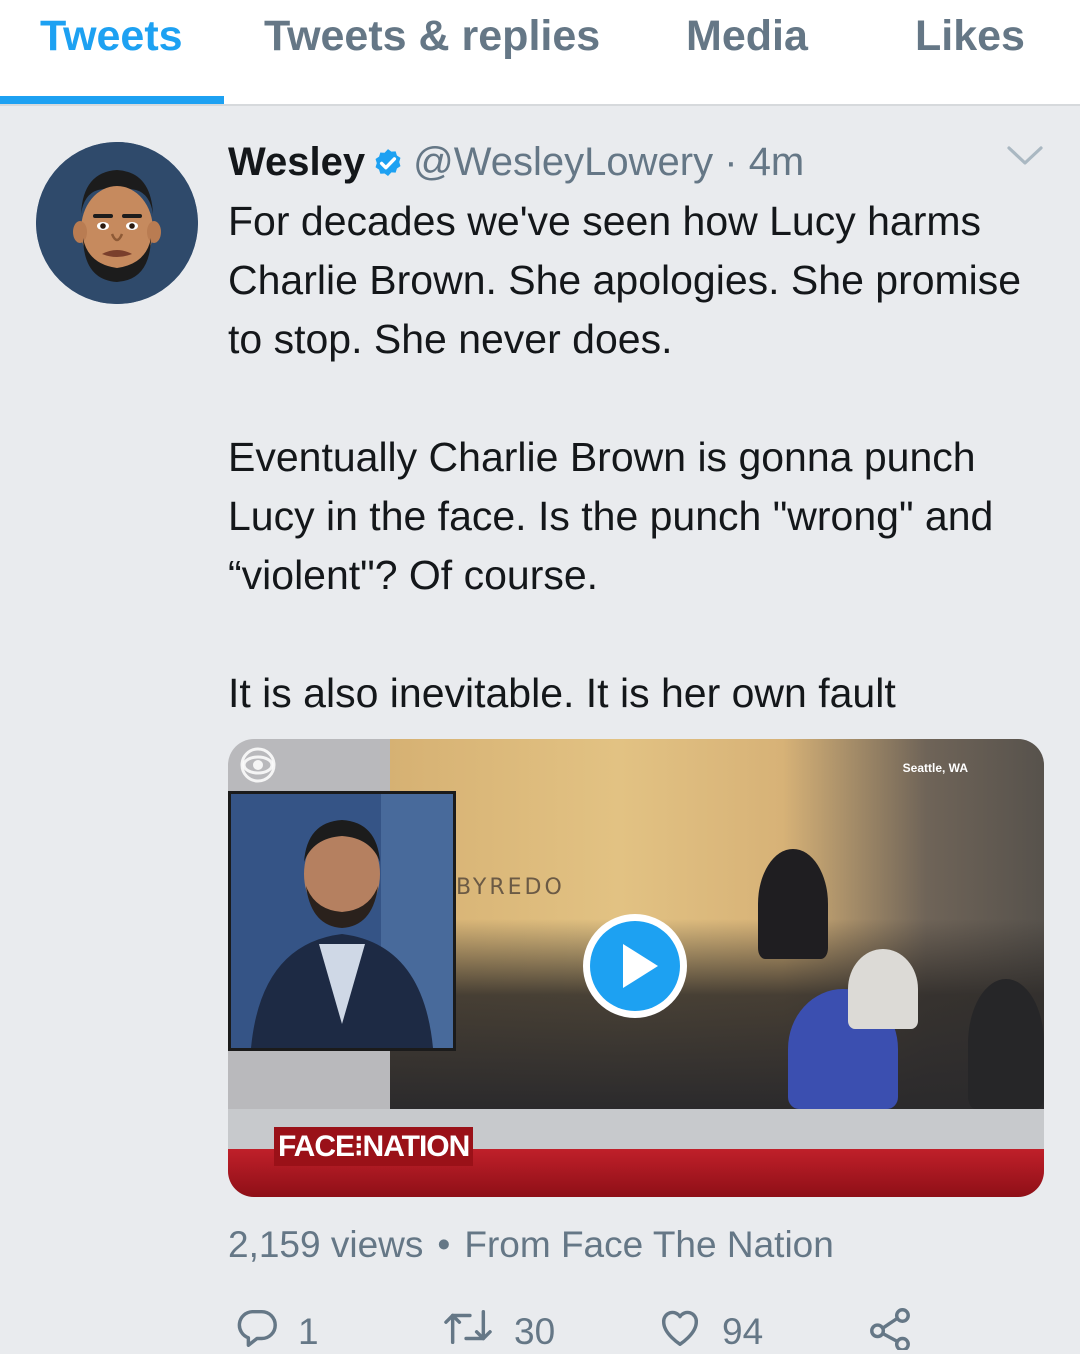 The width and height of the screenshot is (1080, 1354). I want to click on reply-button: 1, so click(276, 1329).